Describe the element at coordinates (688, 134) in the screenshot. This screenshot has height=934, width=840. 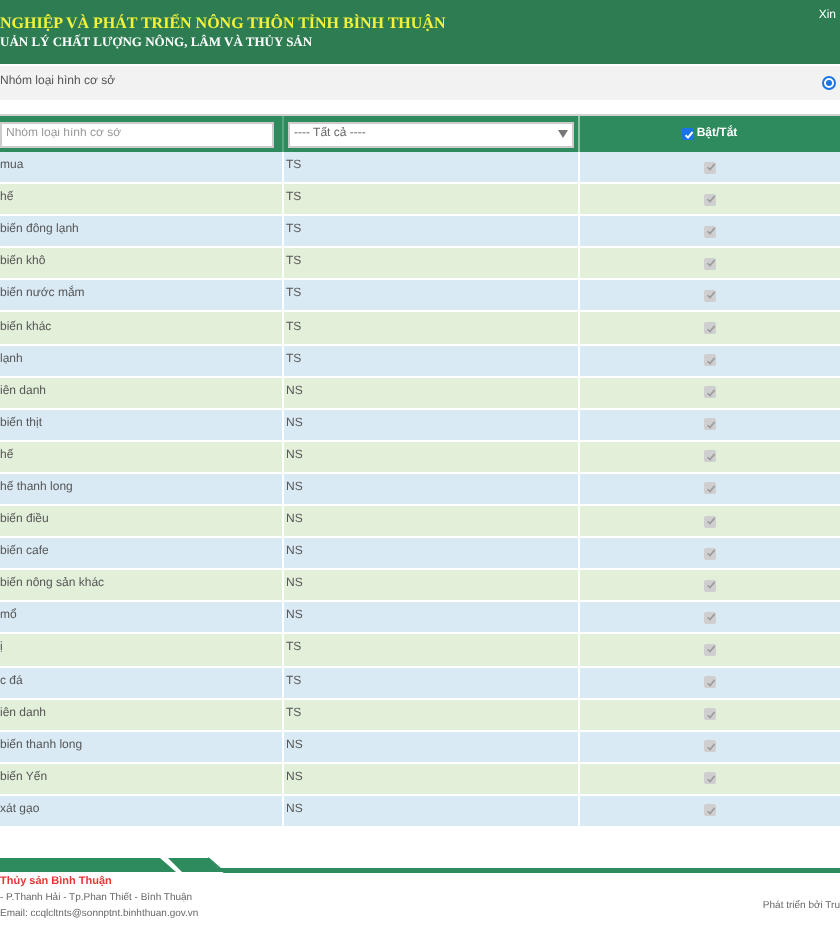
I see `toggle-checkbox` at that location.